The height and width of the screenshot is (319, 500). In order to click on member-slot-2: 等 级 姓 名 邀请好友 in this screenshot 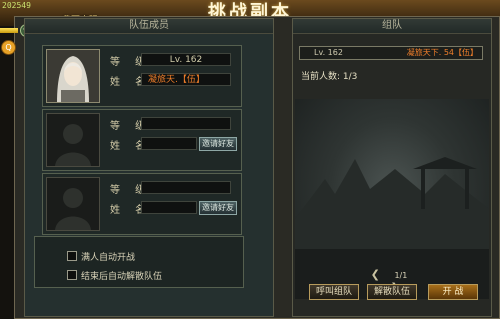, I will do `click(142, 140)`.